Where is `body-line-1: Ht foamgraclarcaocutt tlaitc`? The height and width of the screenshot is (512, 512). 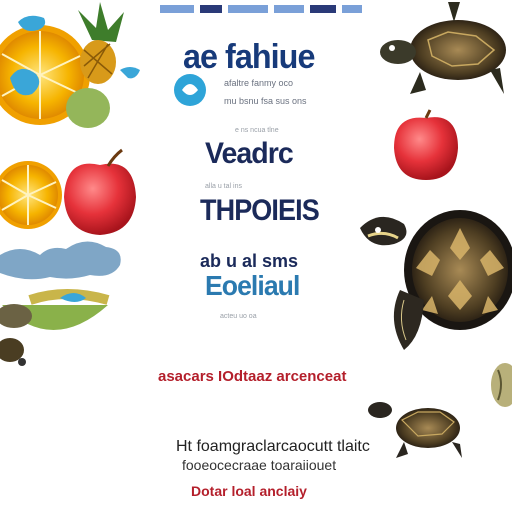
body-line-1: Ht foamgraclarcaocutt tlaitc is located at coordinates (273, 446).